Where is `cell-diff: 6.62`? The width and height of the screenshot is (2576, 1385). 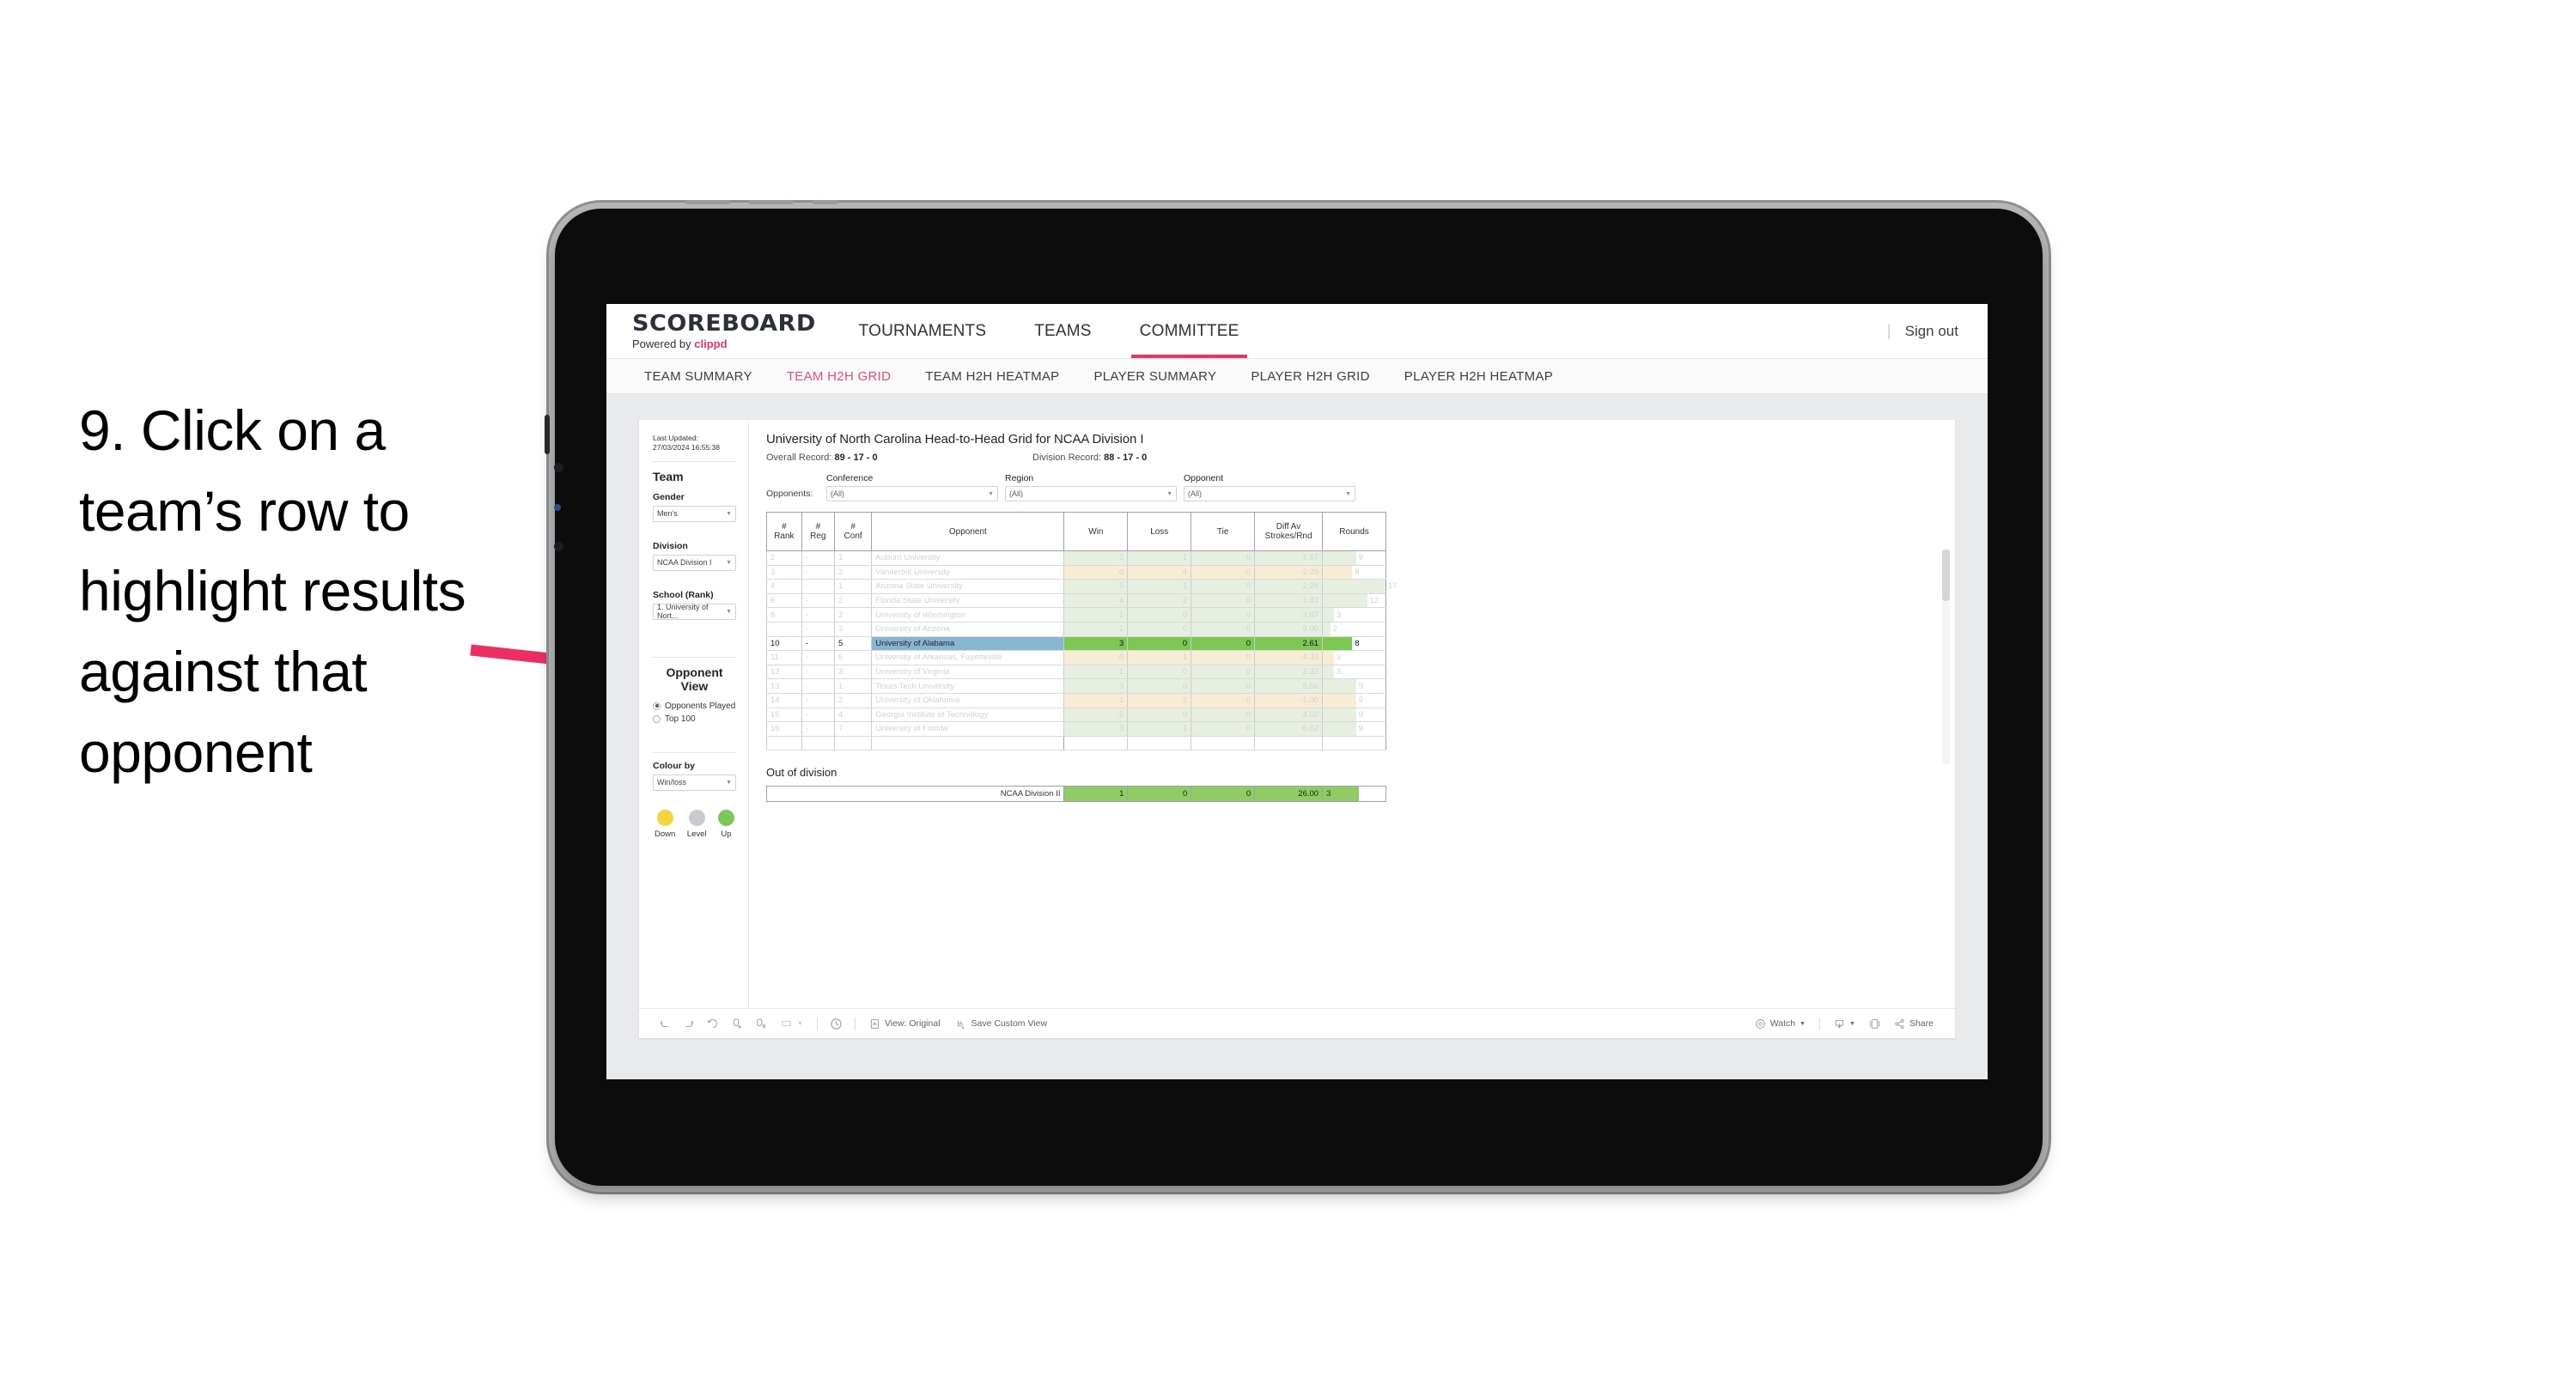
cell-diff: 6.62 is located at coordinates (1289, 729).